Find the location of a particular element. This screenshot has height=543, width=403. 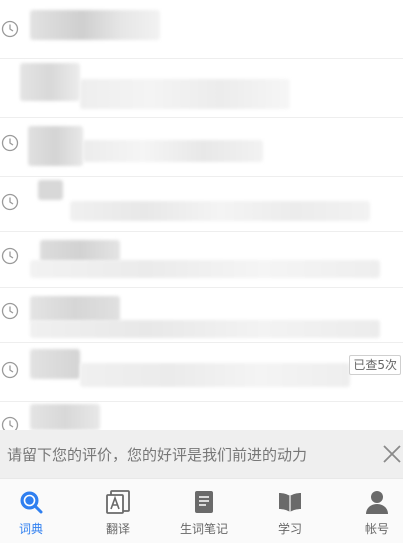

tab-dictionary: 词典 is located at coordinates (35, 511).